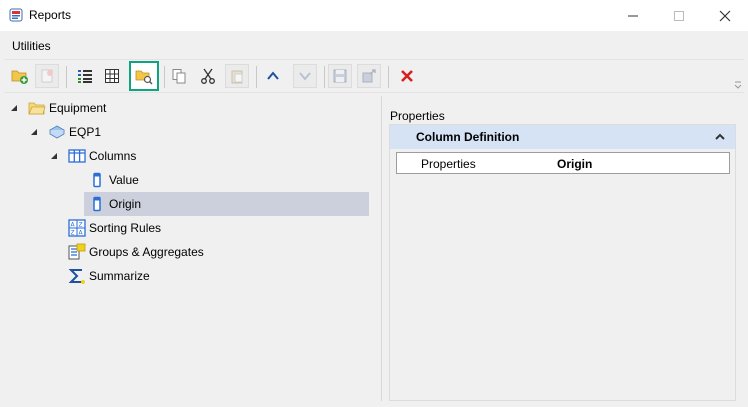 This screenshot has height=407, width=748. I want to click on tree-node-label: Origin, so click(125, 204).